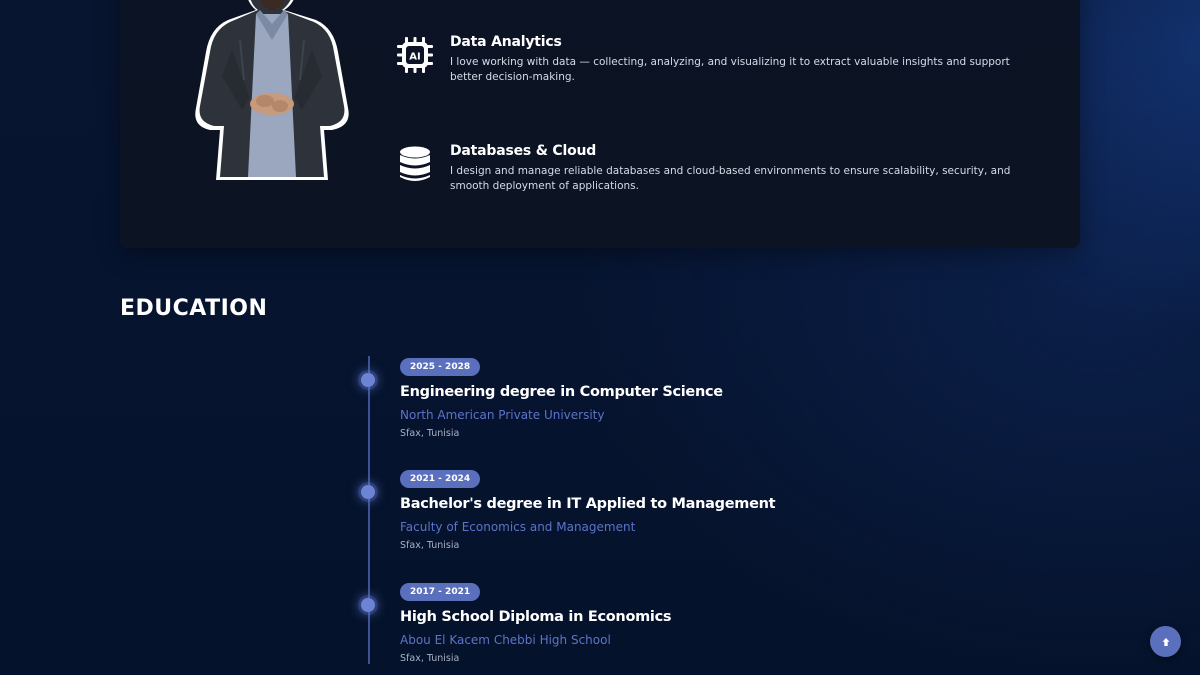 The image size is (1200, 675). Describe the element at coordinates (518, 527) in the screenshot. I see `school-name: Faculty of Economics and Management` at that location.